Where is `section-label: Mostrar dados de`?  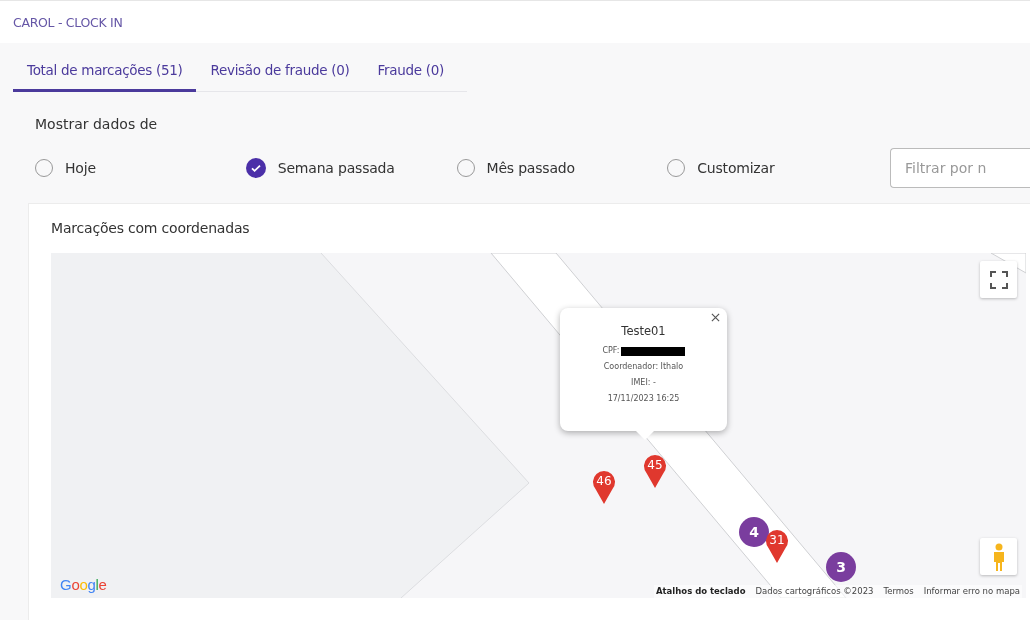 section-label: Mostrar dados de is located at coordinates (97, 124).